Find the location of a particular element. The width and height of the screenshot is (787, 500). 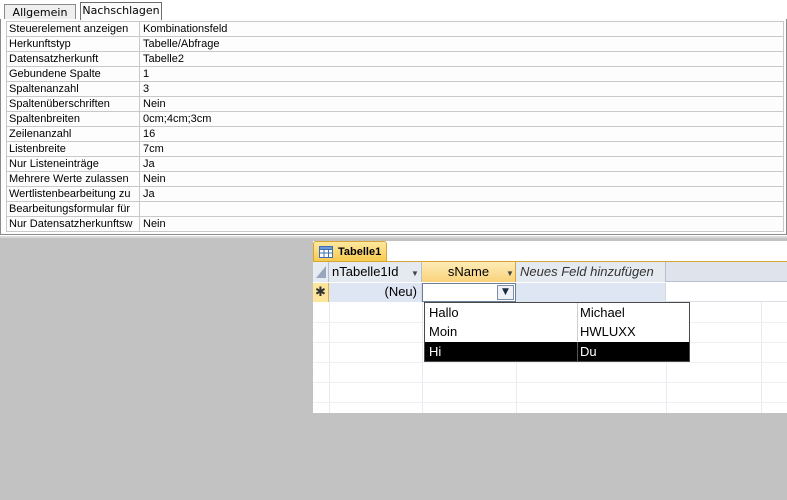

combo-dropdown-list: Hallo Michael Moin HWLUXX Hi Du is located at coordinates (557, 332).